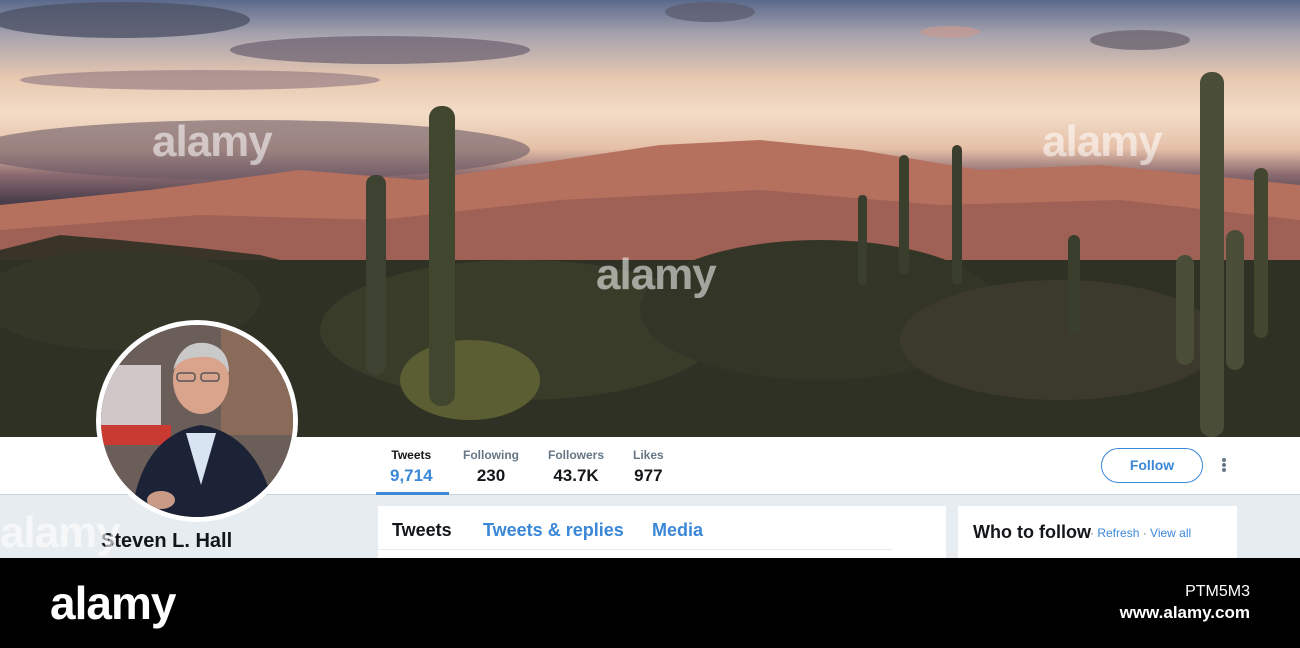 This screenshot has height=648, width=1300. I want to click on who-to-follow-title: Who to follow, so click(1032, 532).